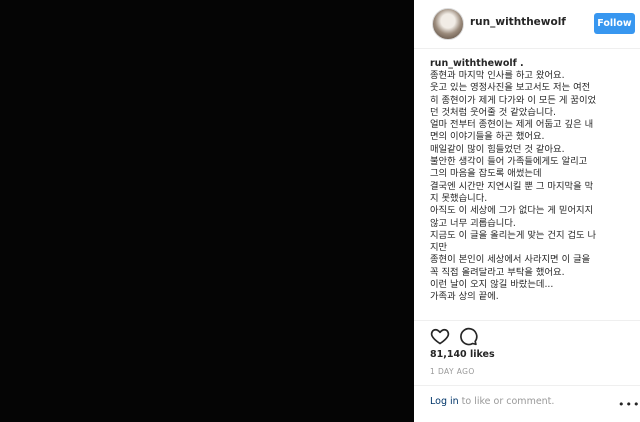 The width and height of the screenshot is (640, 422). Describe the element at coordinates (512, 211) in the screenshot. I see `caption-line: 아직도 이 세상에 그가 없다는 게 믿어지지` at that location.